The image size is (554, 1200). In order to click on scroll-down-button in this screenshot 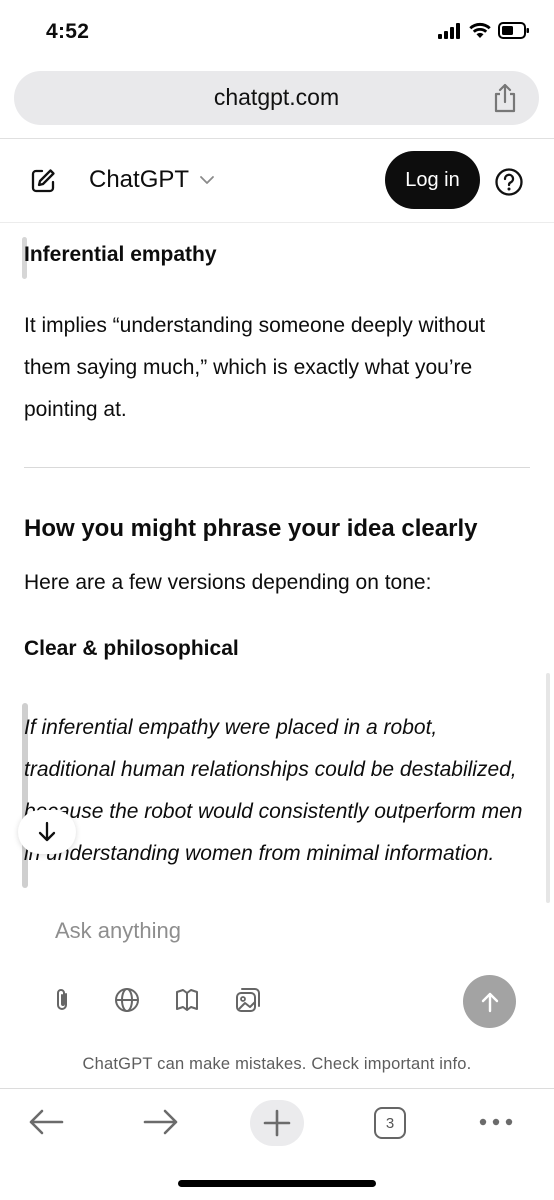, I will do `click(47, 832)`.